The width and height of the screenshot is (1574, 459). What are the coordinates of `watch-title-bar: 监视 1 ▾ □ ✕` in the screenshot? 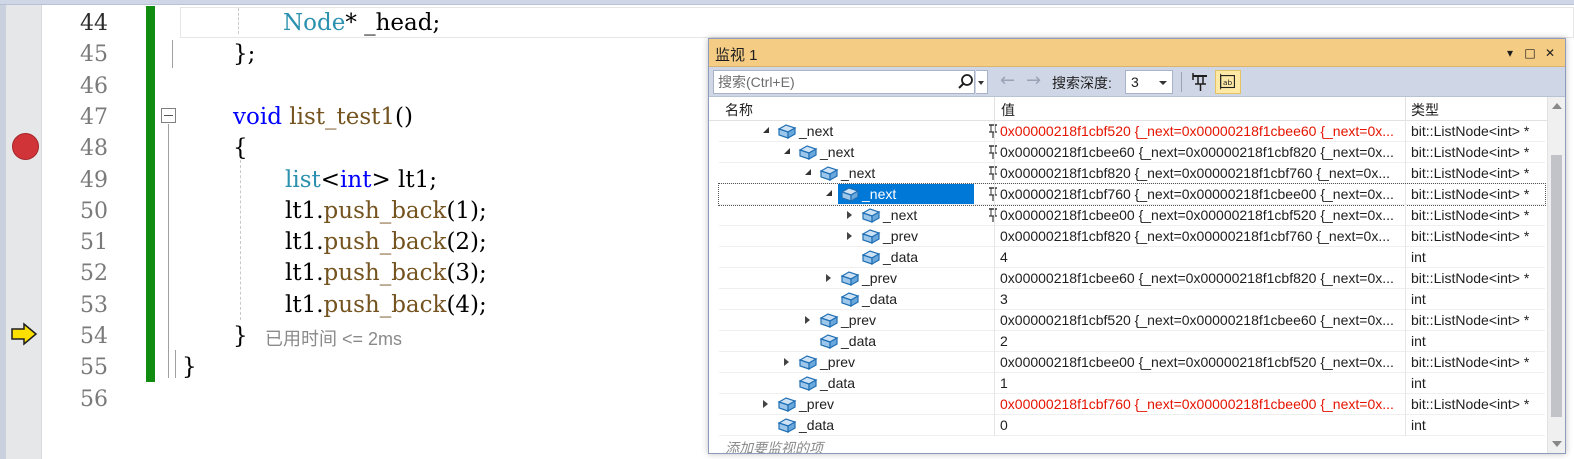 It's located at (1137, 53).